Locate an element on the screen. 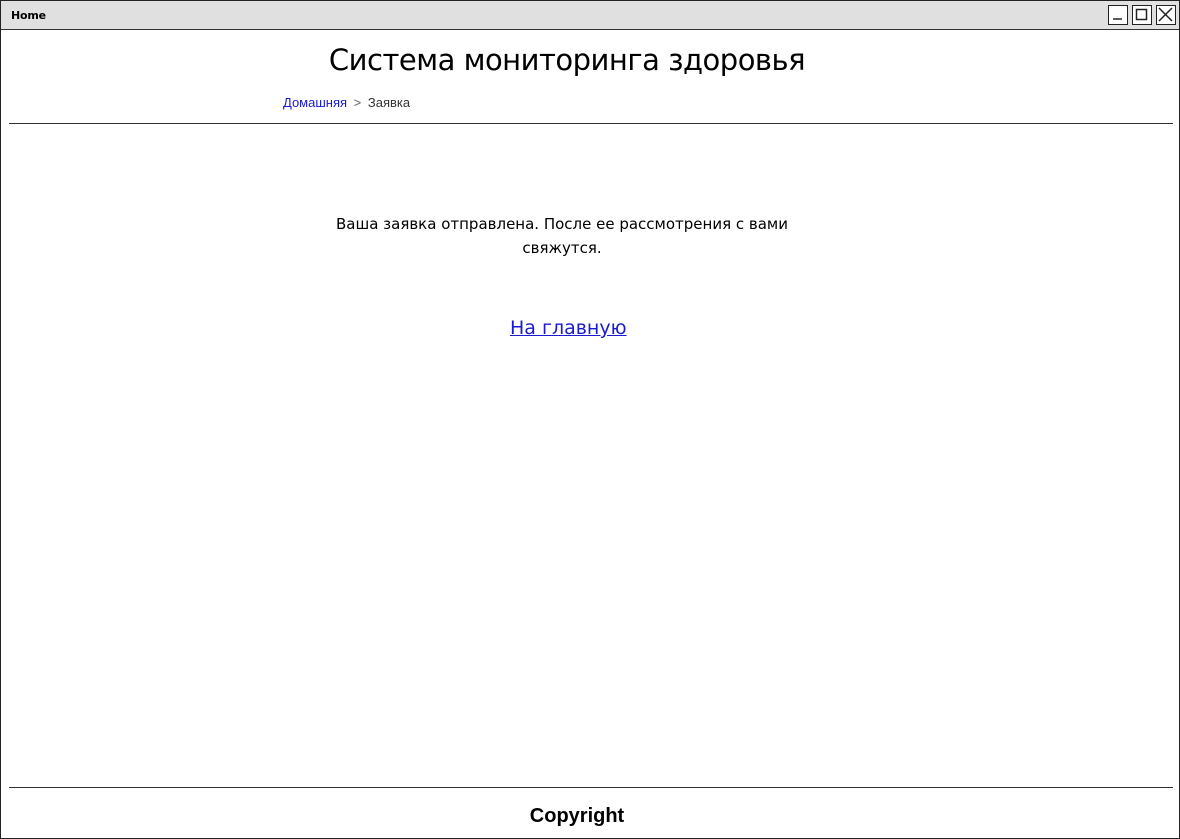 This screenshot has width=1180, height=839. breadcrumb: Домашняя > Заявка is located at coordinates (346, 102).